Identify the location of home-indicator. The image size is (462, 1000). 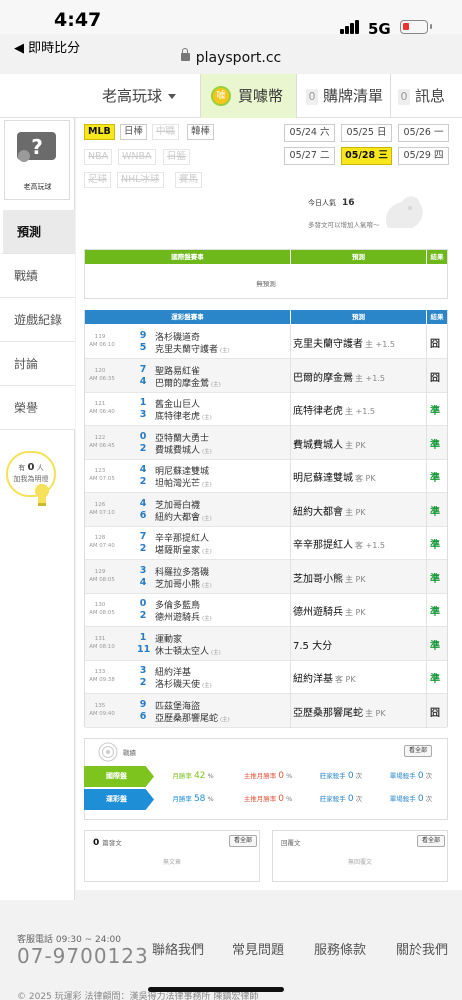
(216, 989).